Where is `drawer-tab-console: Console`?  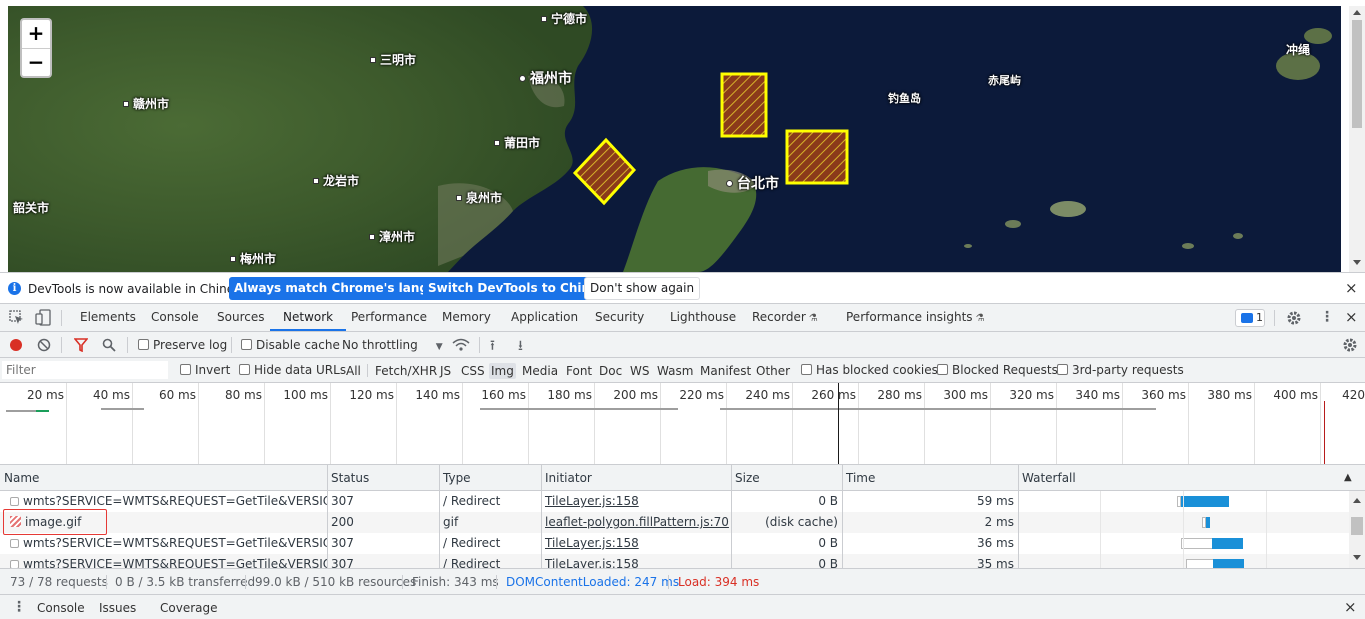
drawer-tab-console: Console is located at coordinates (61, 608).